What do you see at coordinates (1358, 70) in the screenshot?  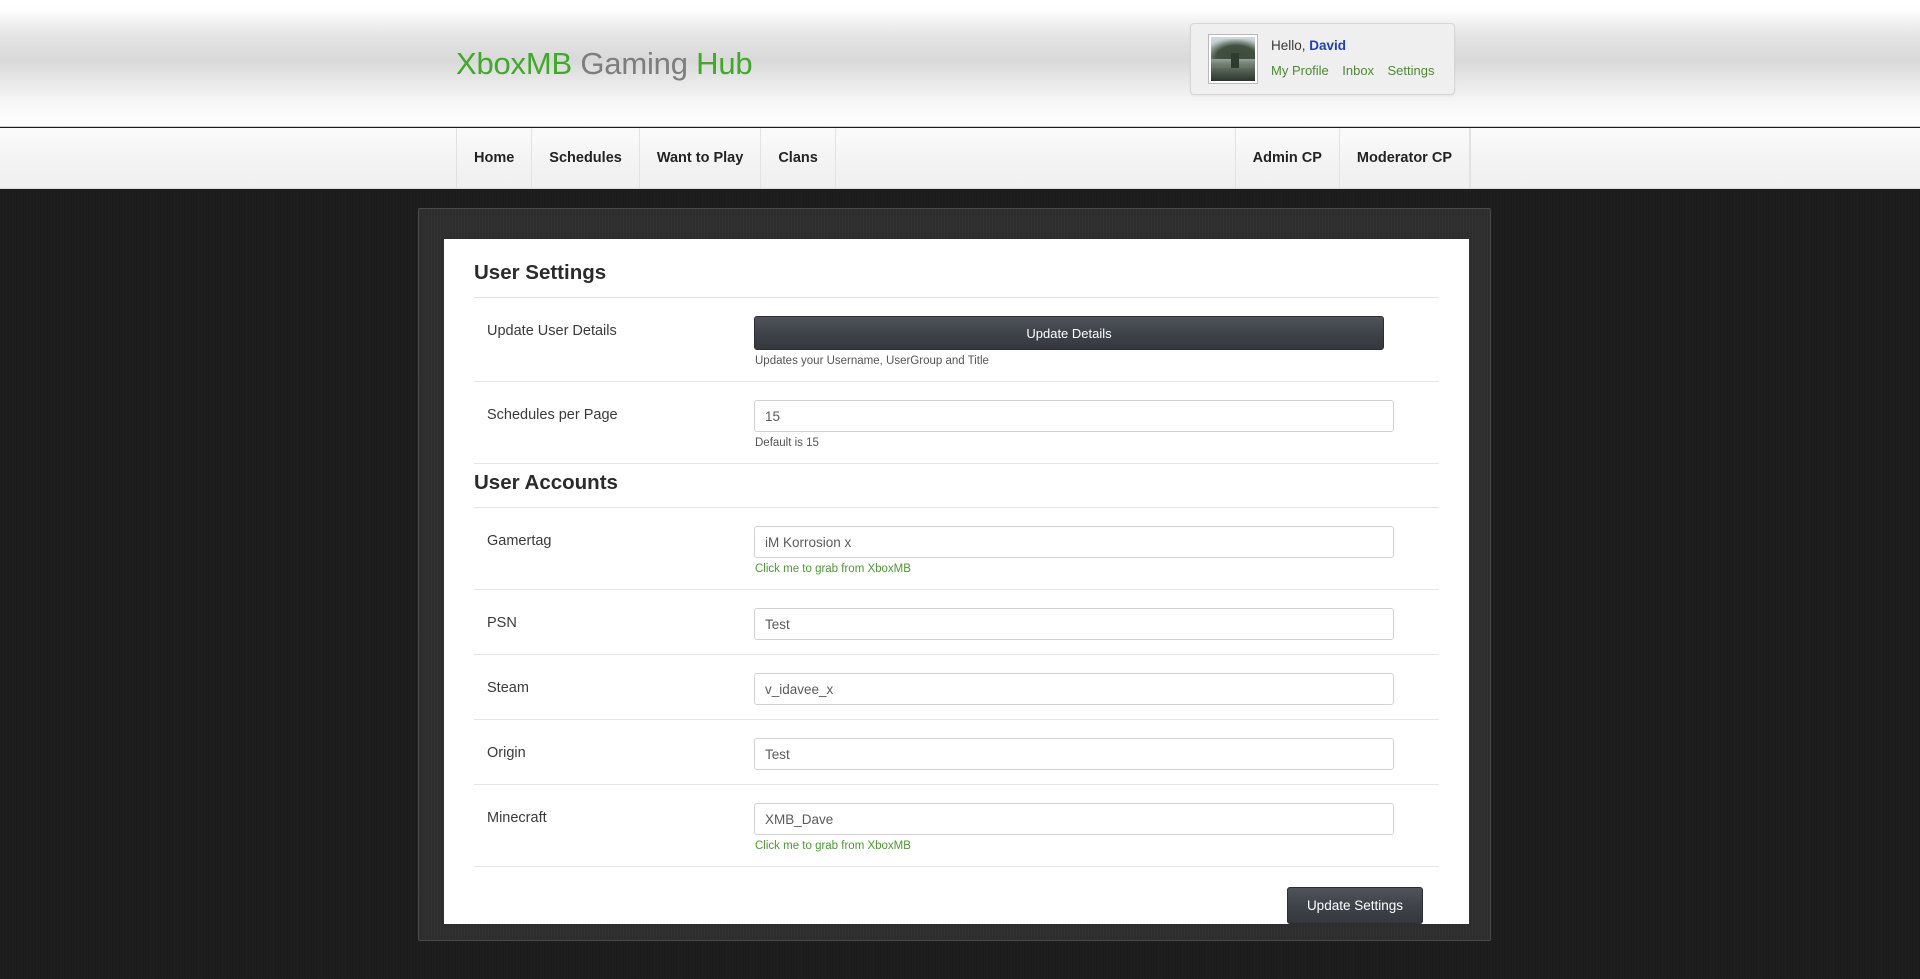 I see `link-inbox: Inbox` at bounding box center [1358, 70].